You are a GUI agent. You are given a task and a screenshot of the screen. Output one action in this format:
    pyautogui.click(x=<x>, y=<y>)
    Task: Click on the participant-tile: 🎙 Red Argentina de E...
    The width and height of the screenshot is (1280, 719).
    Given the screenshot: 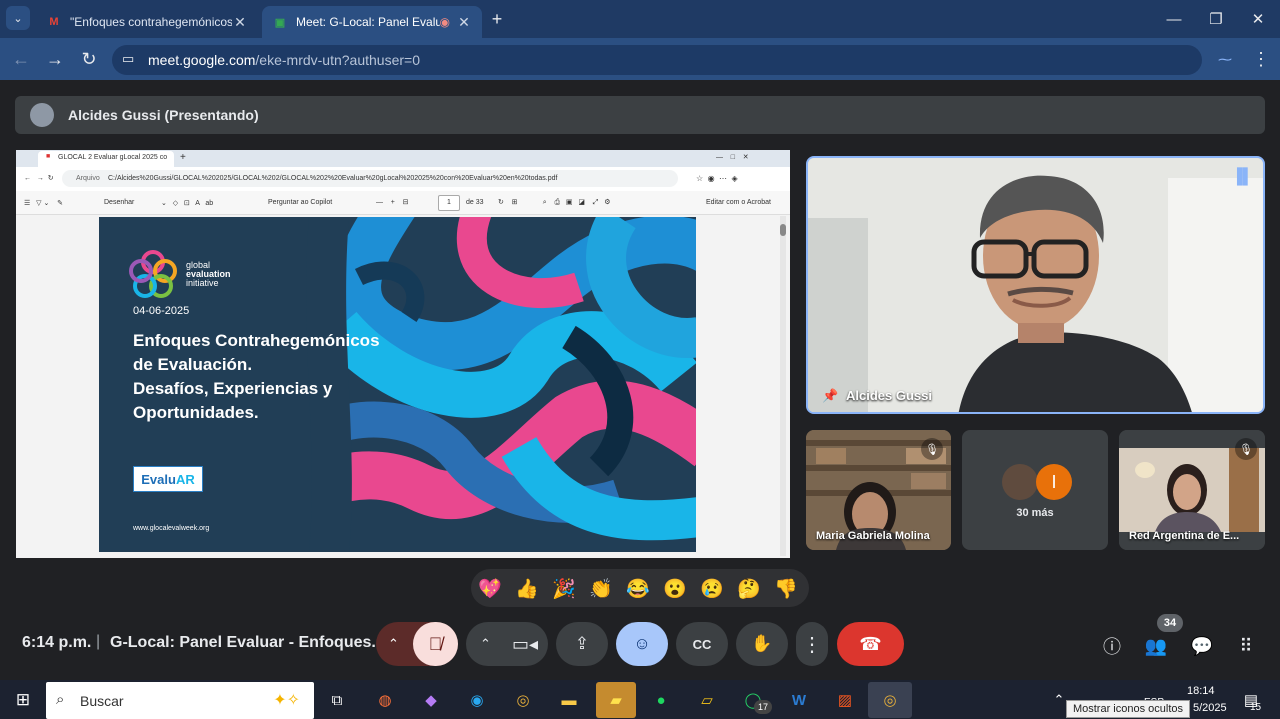 What is the action you would take?
    pyautogui.click(x=1192, y=490)
    